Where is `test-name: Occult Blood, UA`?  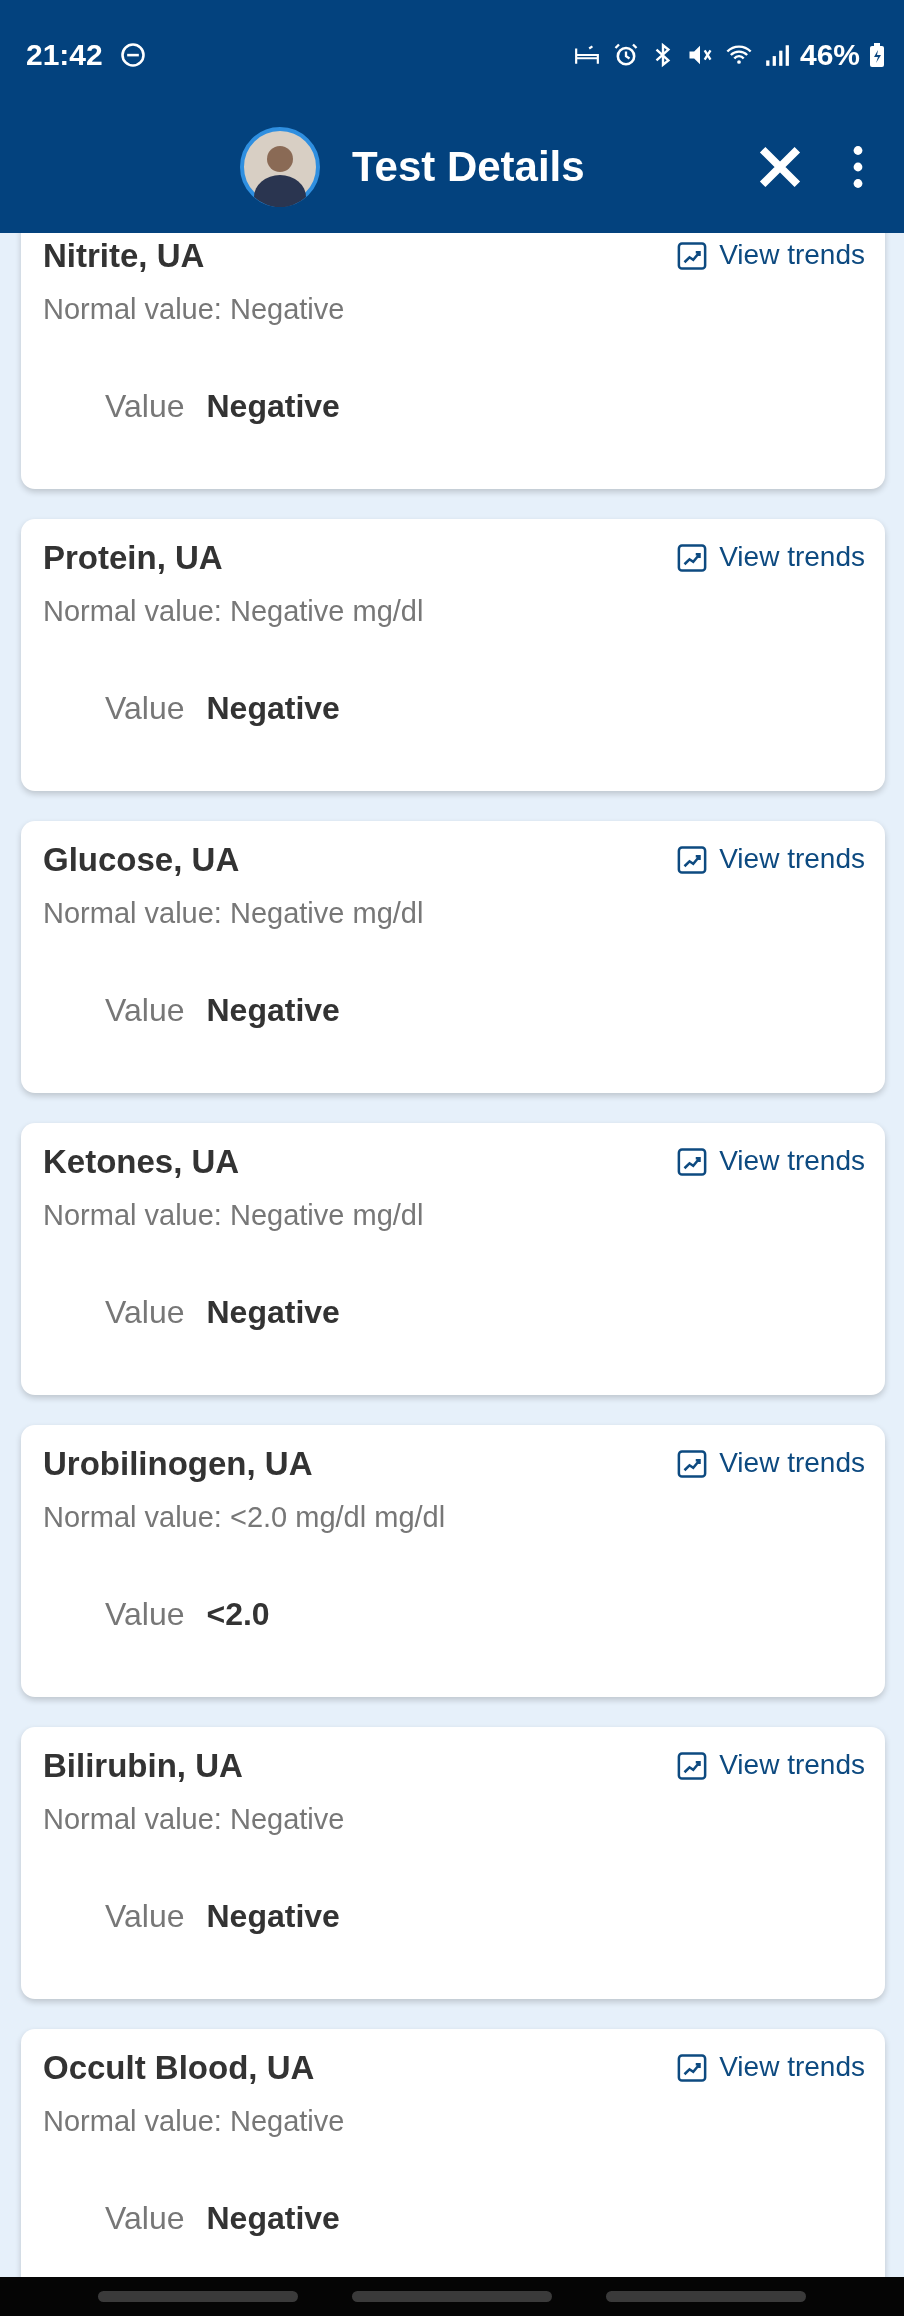 test-name: Occult Blood, UA is located at coordinates (179, 2067).